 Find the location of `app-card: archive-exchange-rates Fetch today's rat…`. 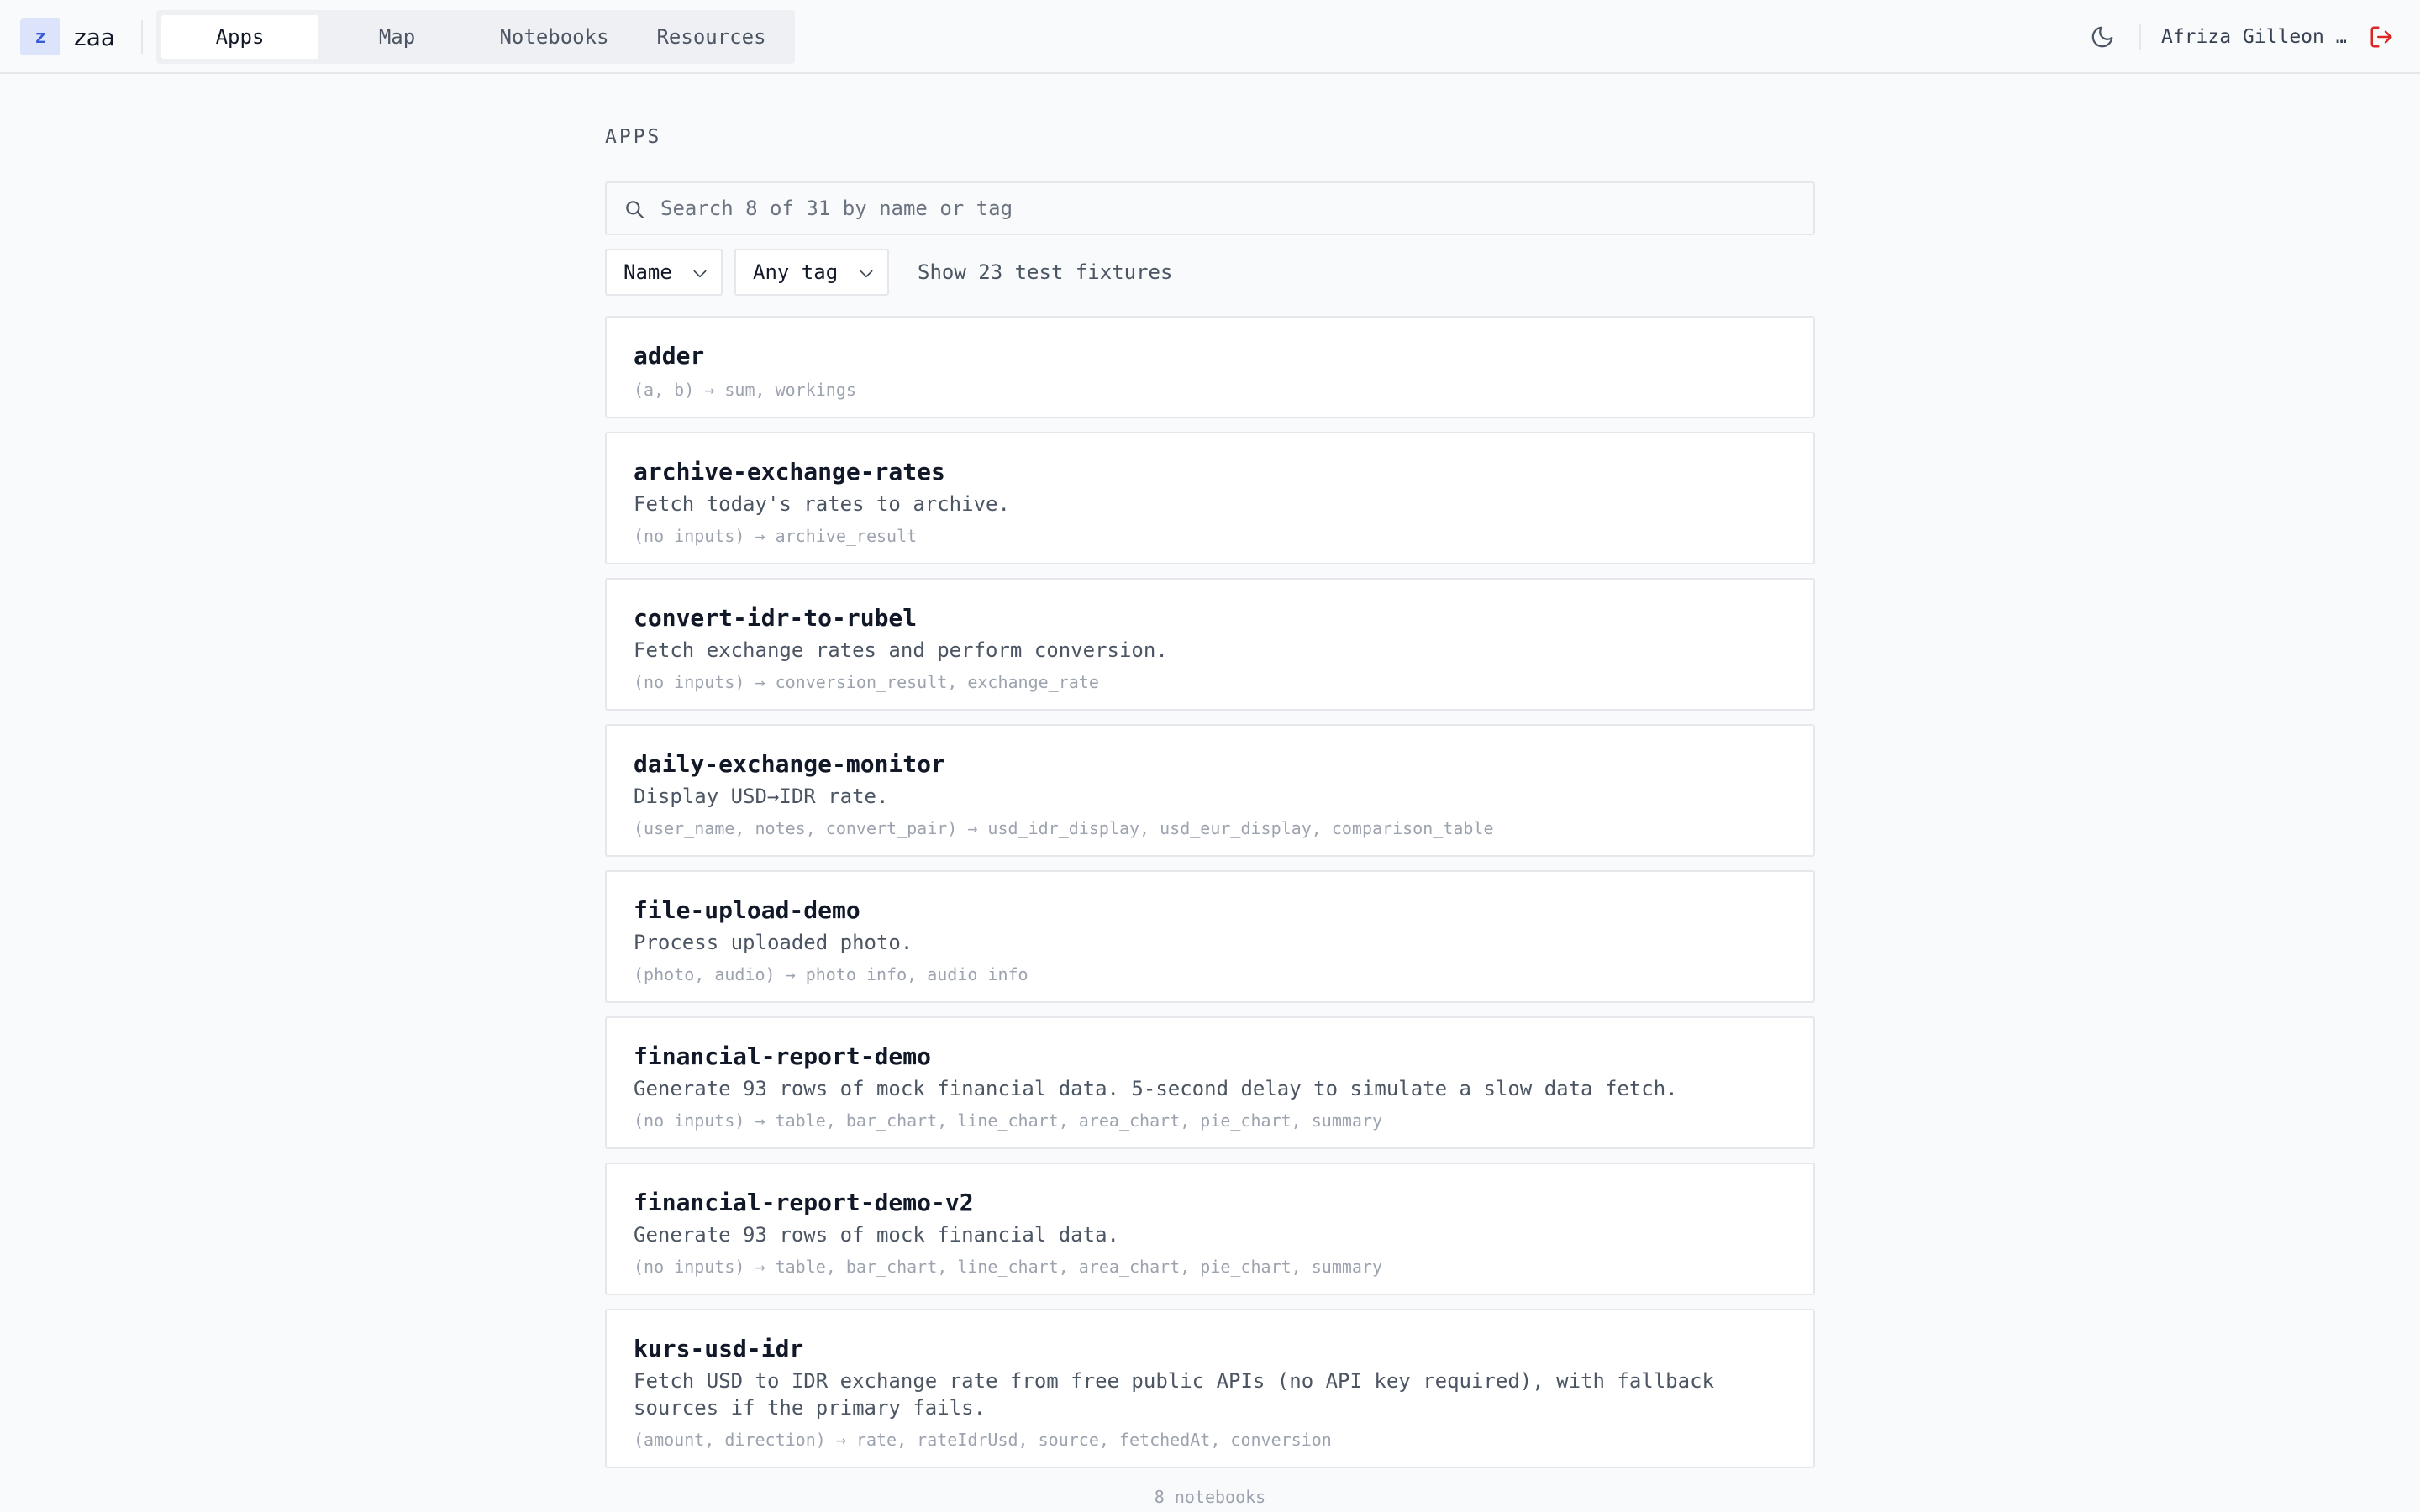

app-card: archive-exchange-rates Fetch today's rat… is located at coordinates (1210, 498).